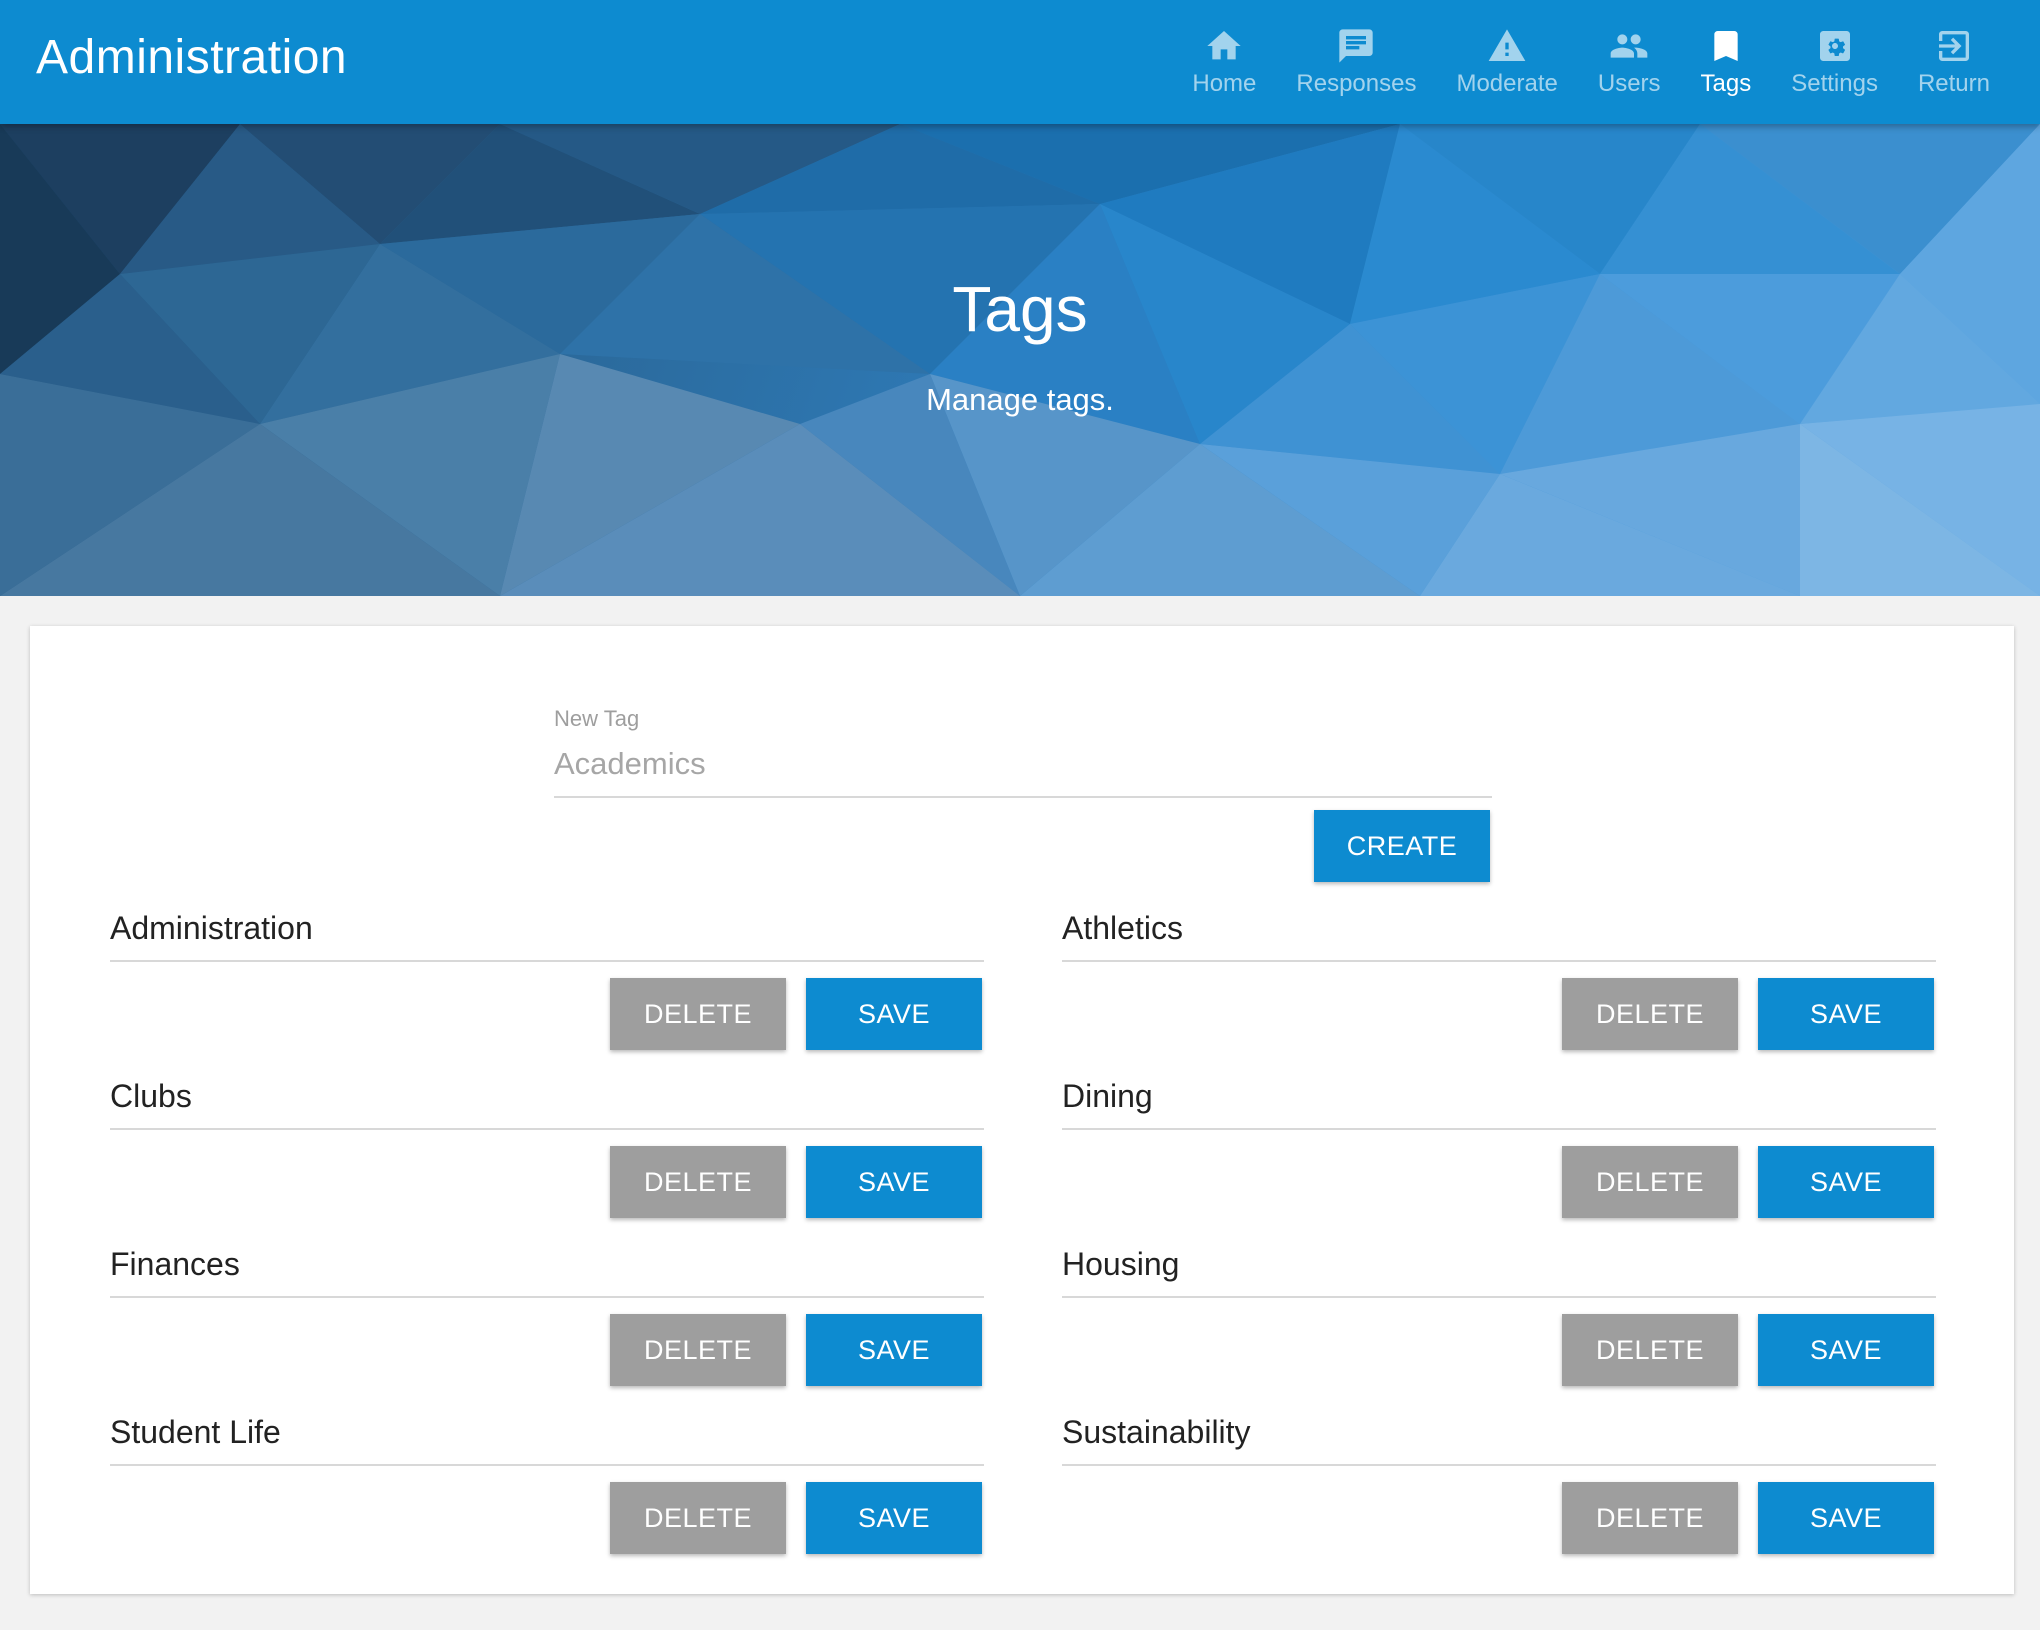 Image resolution: width=2040 pixels, height=1630 pixels. What do you see at coordinates (597, 718) in the screenshot?
I see `new-tag-label: New Tag` at bounding box center [597, 718].